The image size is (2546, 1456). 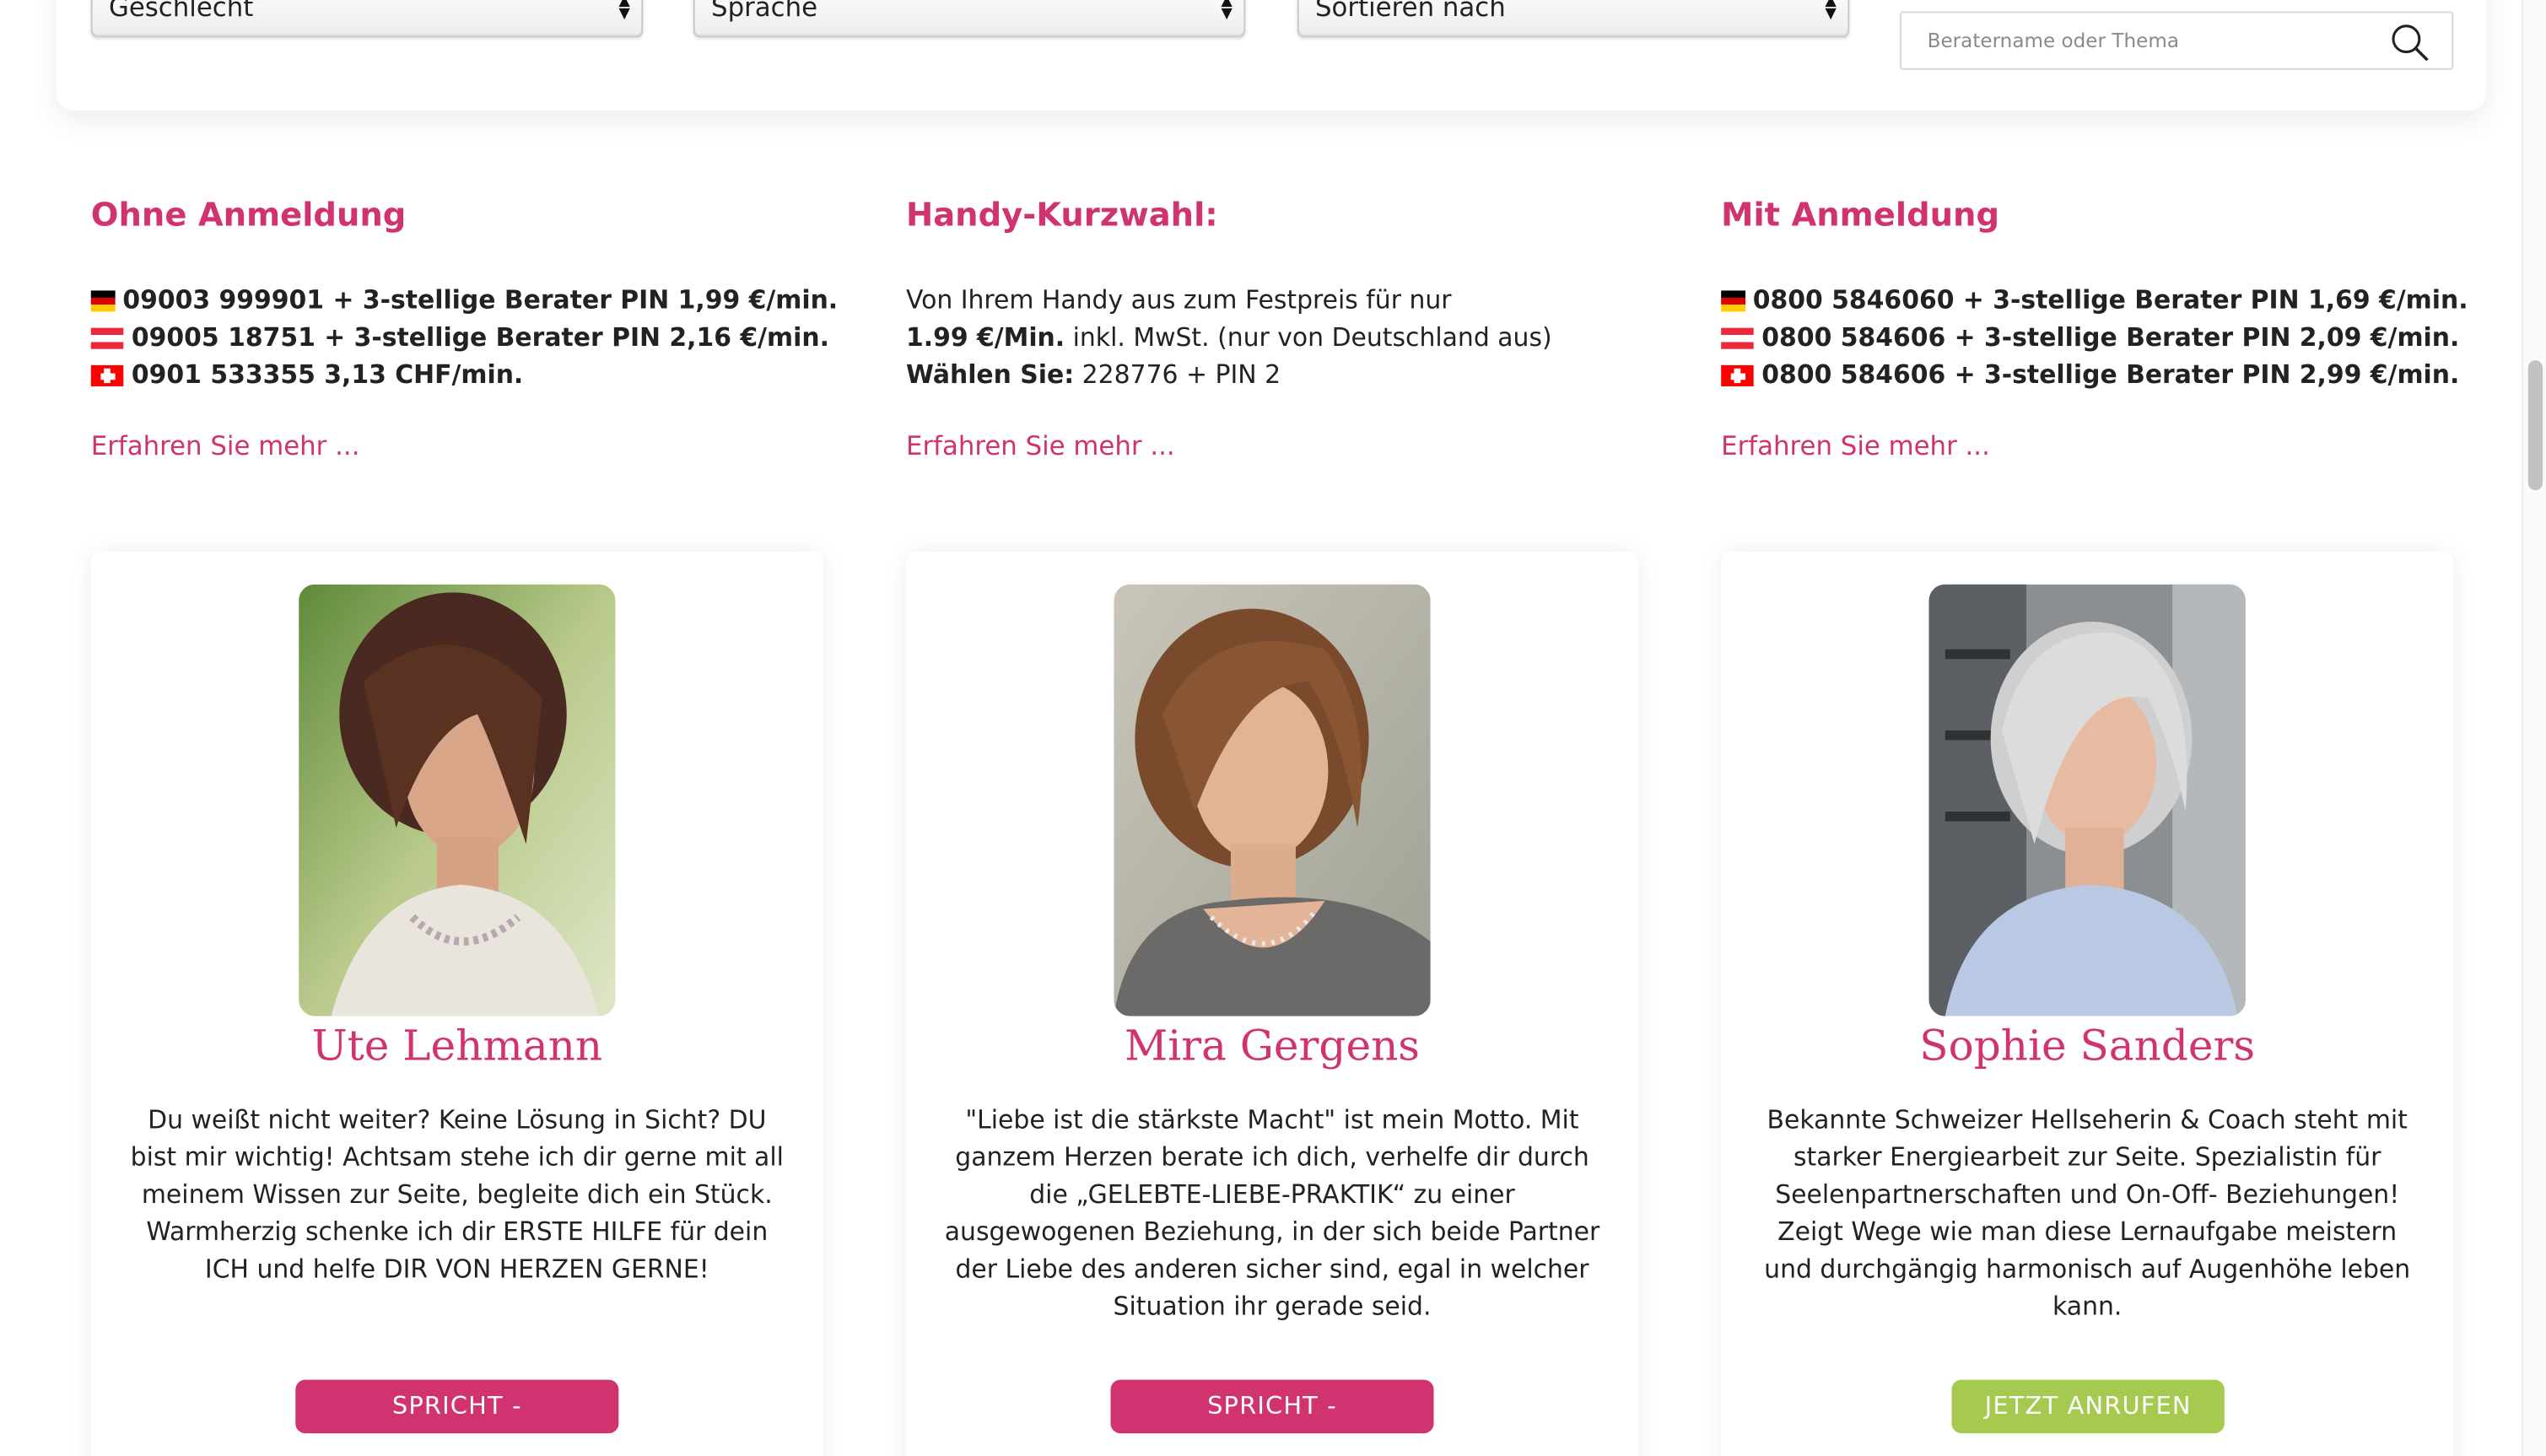 What do you see at coordinates (1061, 215) in the screenshot?
I see `column-title: Handy-Kurzwahl:` at bounding box center [1061, 215].